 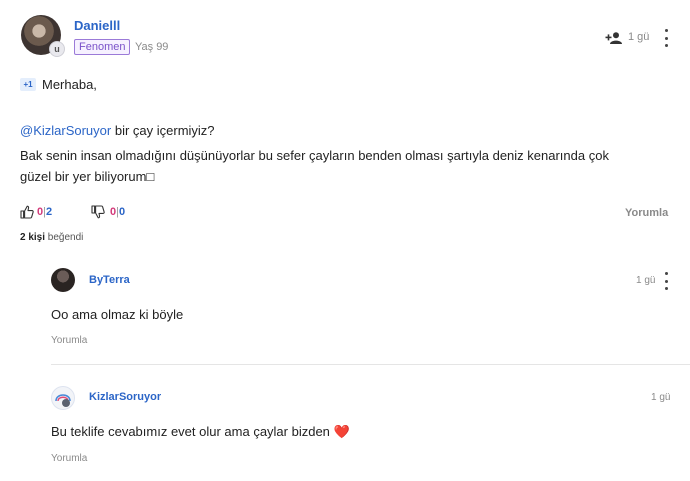 I want to click on post-mention-line: @KizlarSoruyor bir çay içermiyiz?, so click(x=117, y=130).